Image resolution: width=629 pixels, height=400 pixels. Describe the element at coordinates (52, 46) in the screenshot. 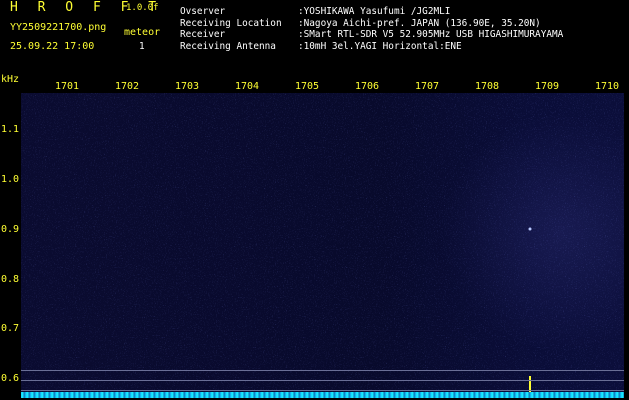

I see `datetime-label: 25.09.22 17:00` at that location.